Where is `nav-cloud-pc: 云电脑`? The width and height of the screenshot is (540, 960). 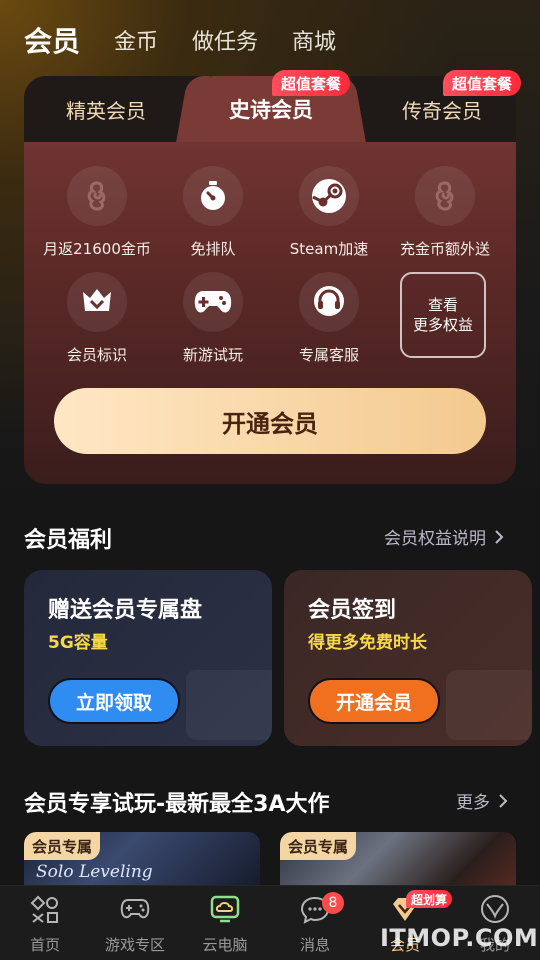 nav-cloud-pc: 云电脑 is located at coordinates (225, 923).